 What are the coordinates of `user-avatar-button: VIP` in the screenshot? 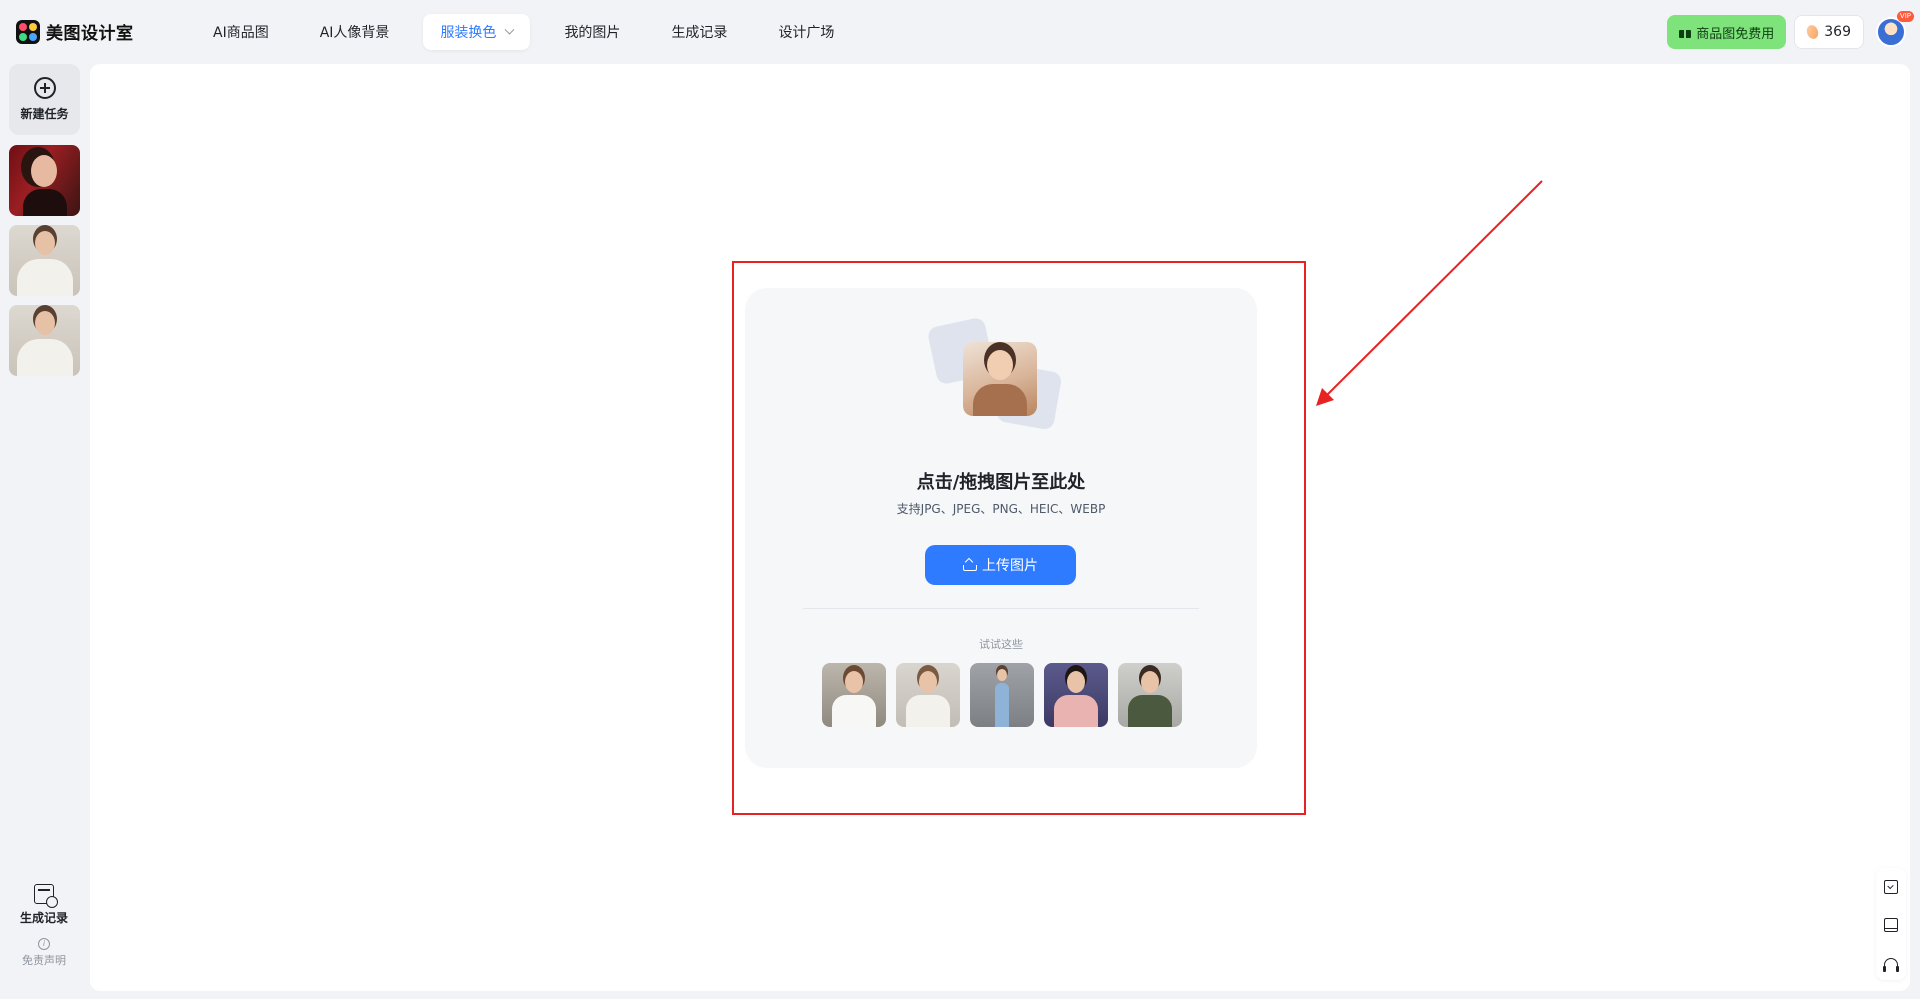 It's located at (1895, 29).